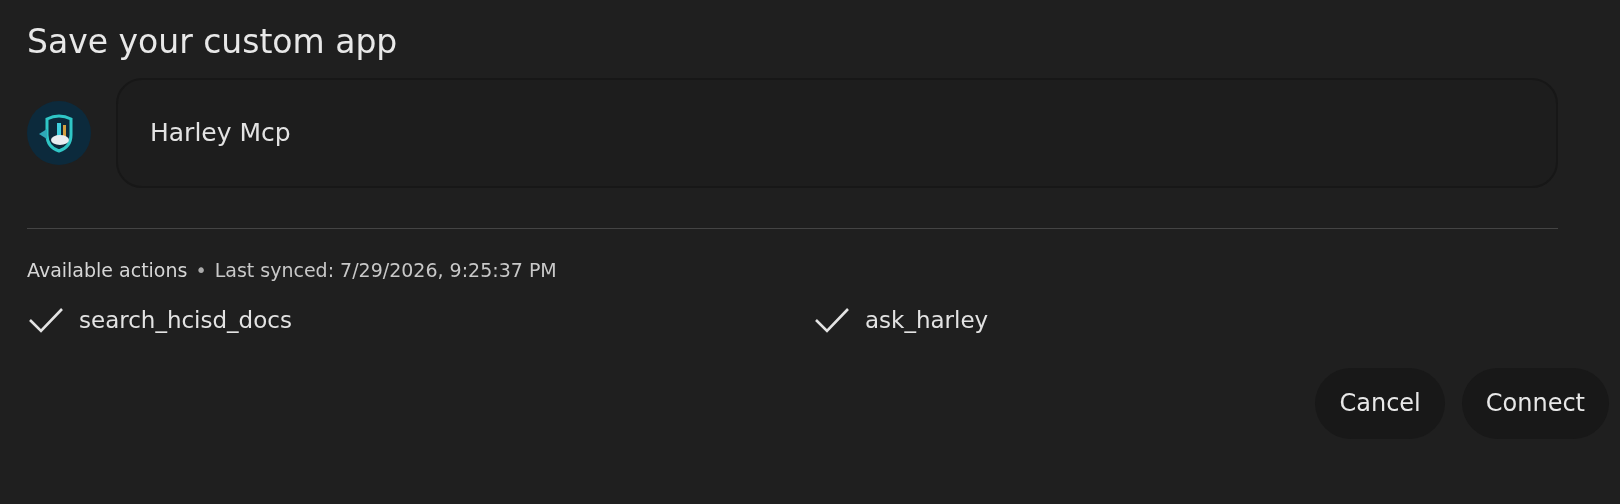  I want to click on last-synced-text: Last synced: 7/29/2026, 9:25:37 PM, so click(385, 269).